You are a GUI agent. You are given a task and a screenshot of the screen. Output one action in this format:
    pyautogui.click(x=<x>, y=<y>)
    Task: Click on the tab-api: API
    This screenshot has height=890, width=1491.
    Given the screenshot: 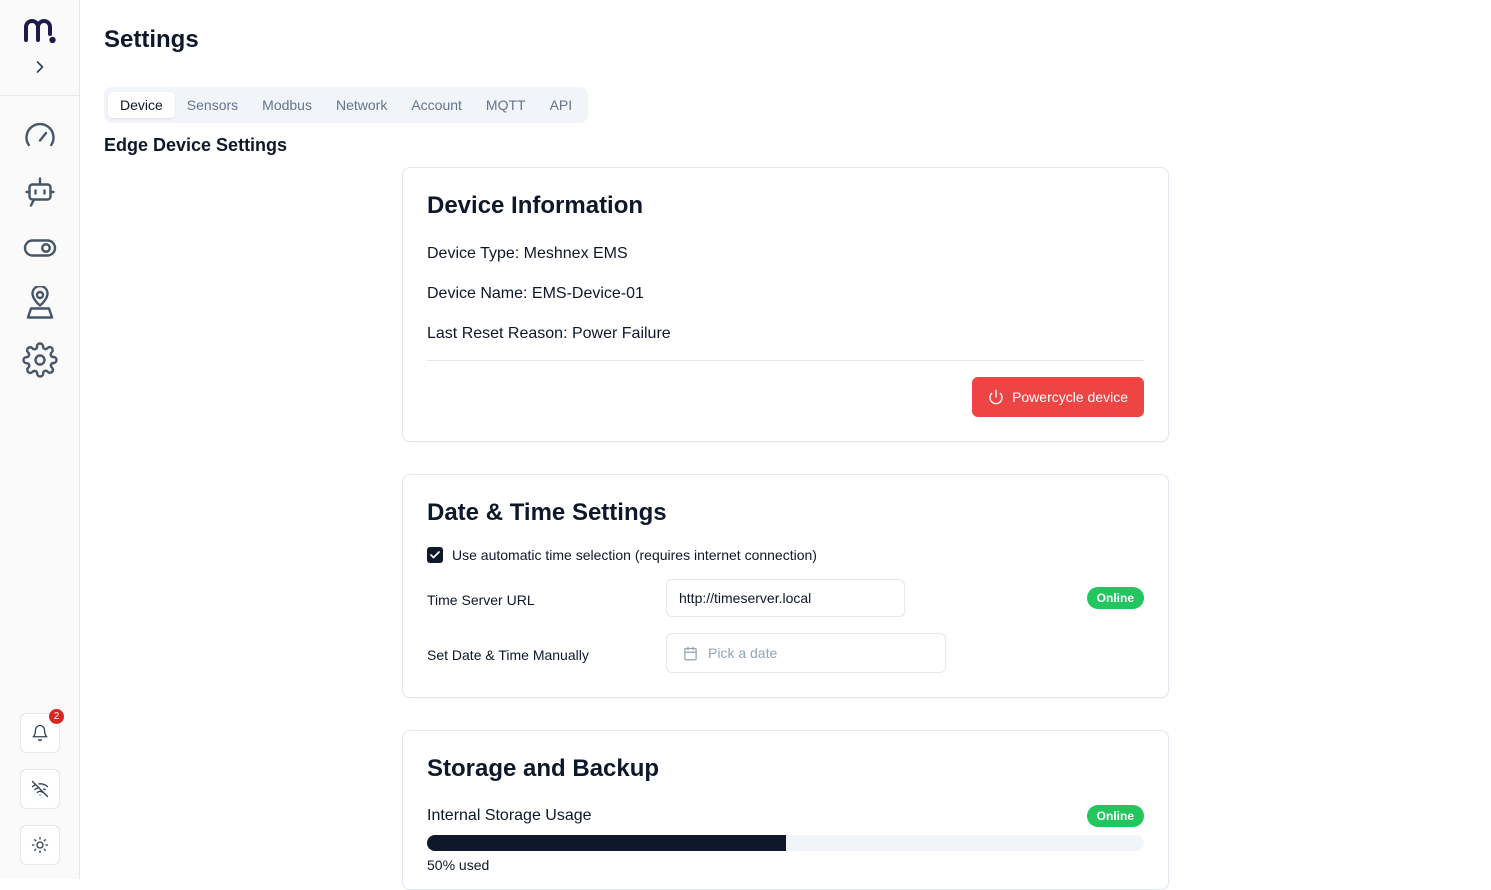 What is the action you would take?
    pyautogui.click(x=561, y=105)
    